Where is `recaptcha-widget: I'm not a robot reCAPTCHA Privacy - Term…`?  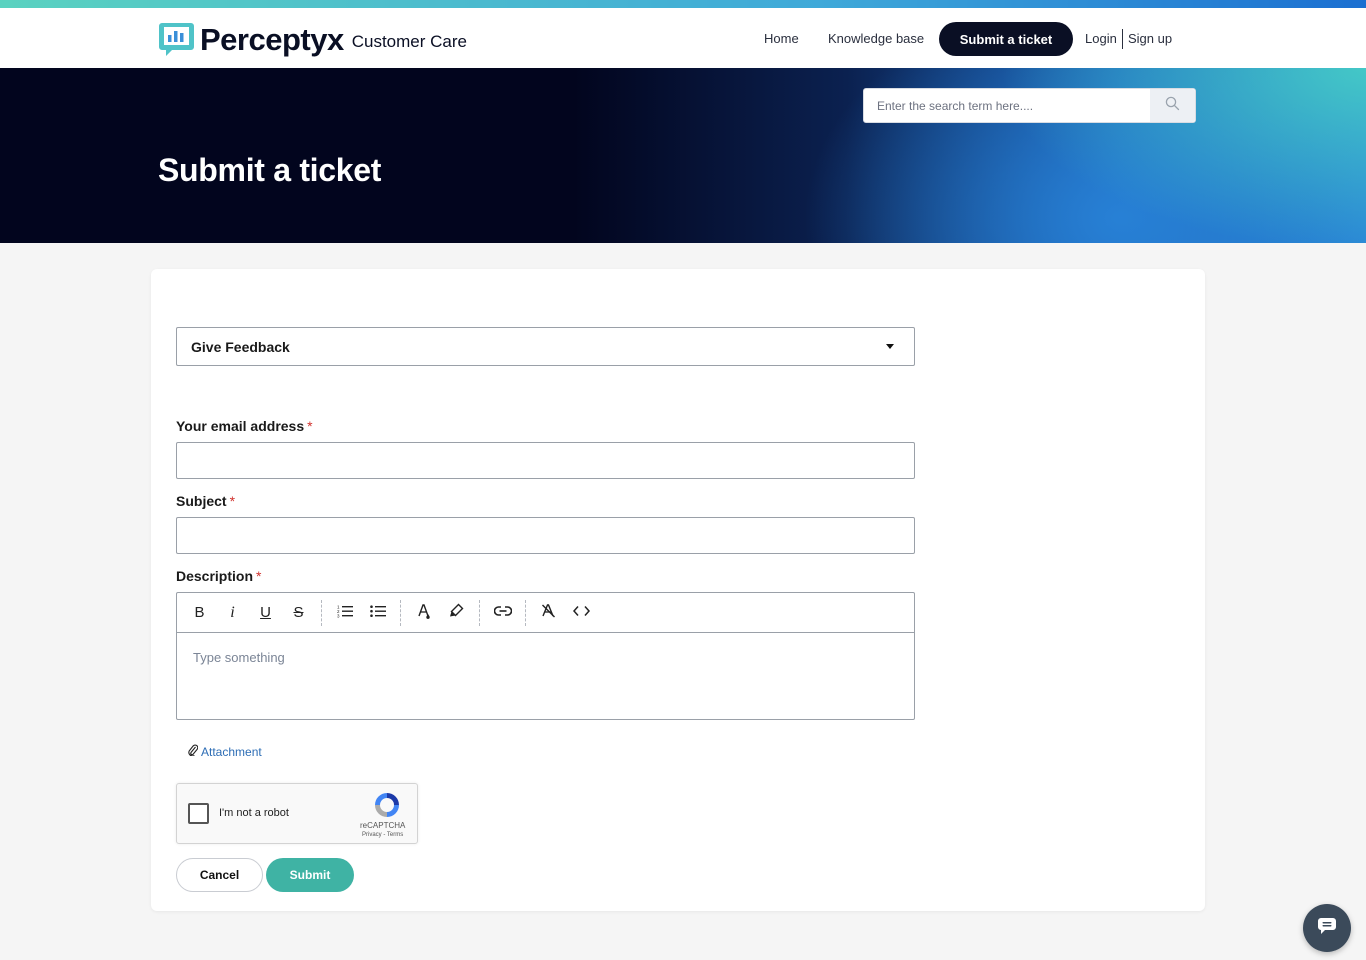
recaptcha-widget: I'm not a robot reCAPTCHA Privacy - Term… is located at coordinates (297, 813).